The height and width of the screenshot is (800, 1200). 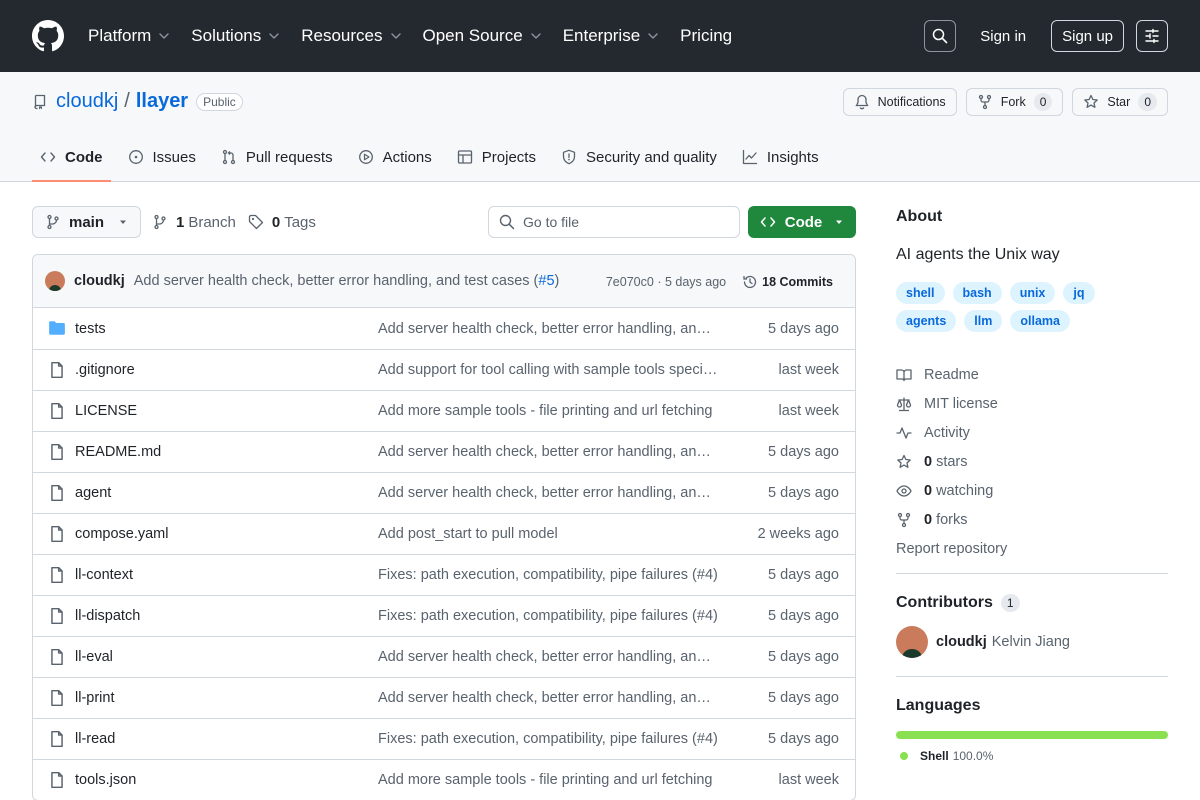 I want to click on commit-author-link: cloudkj, so click(x=99, y=281).